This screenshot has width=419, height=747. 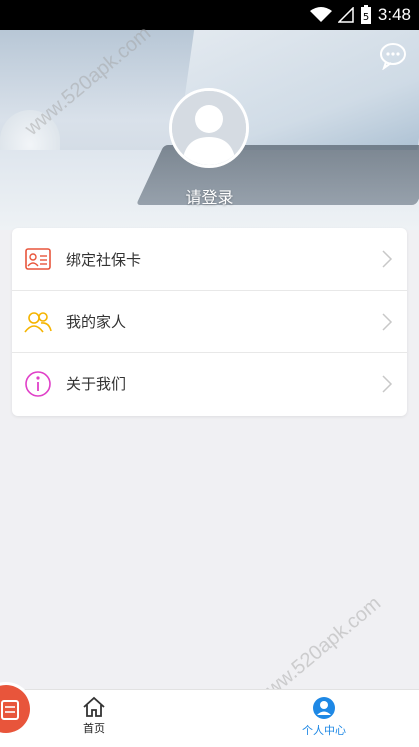 What do you see at coordinates (10, 710) in the screenshot?
I see `floating-button-icon` at bounding box center [10, 710].